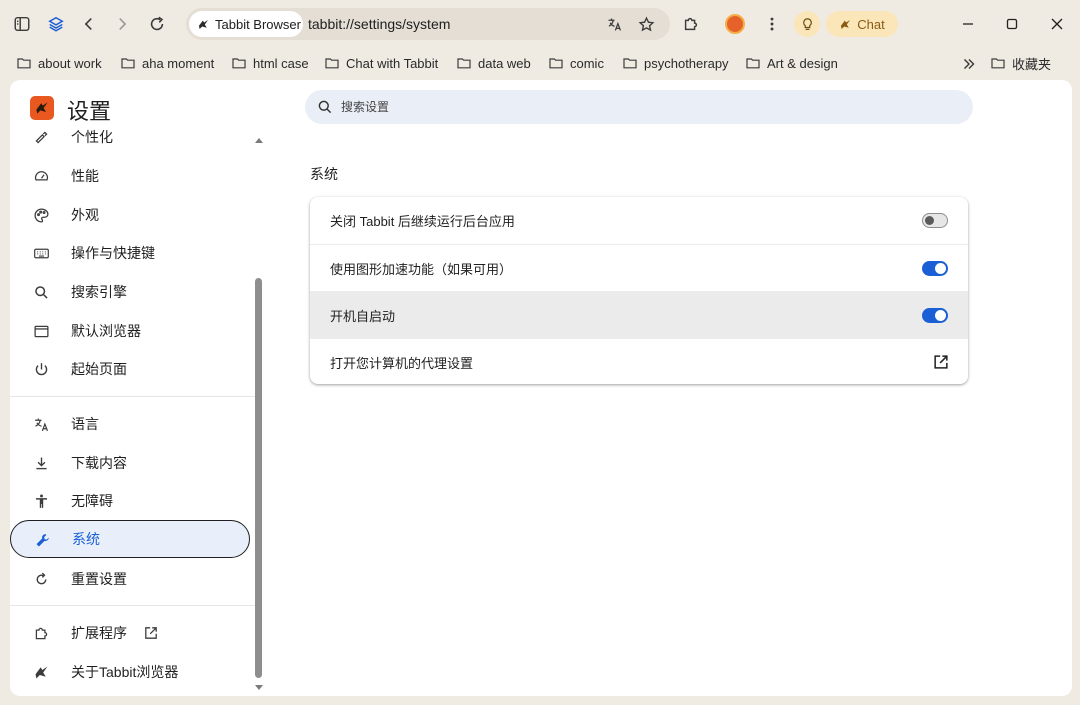 The height and width of the screenshot is (705, 1080). I want to click on sidebar-item-personalization: 个性化, so click(130, 142).